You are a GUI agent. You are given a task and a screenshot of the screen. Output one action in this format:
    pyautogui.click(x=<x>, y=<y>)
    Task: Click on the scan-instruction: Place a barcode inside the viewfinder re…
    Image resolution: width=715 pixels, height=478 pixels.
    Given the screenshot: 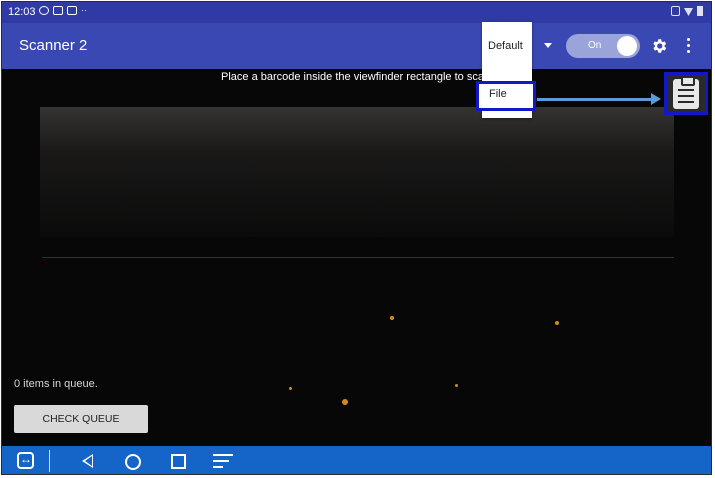 What is the action you would take?
    pyautogui.click(x=356, y=77)
    